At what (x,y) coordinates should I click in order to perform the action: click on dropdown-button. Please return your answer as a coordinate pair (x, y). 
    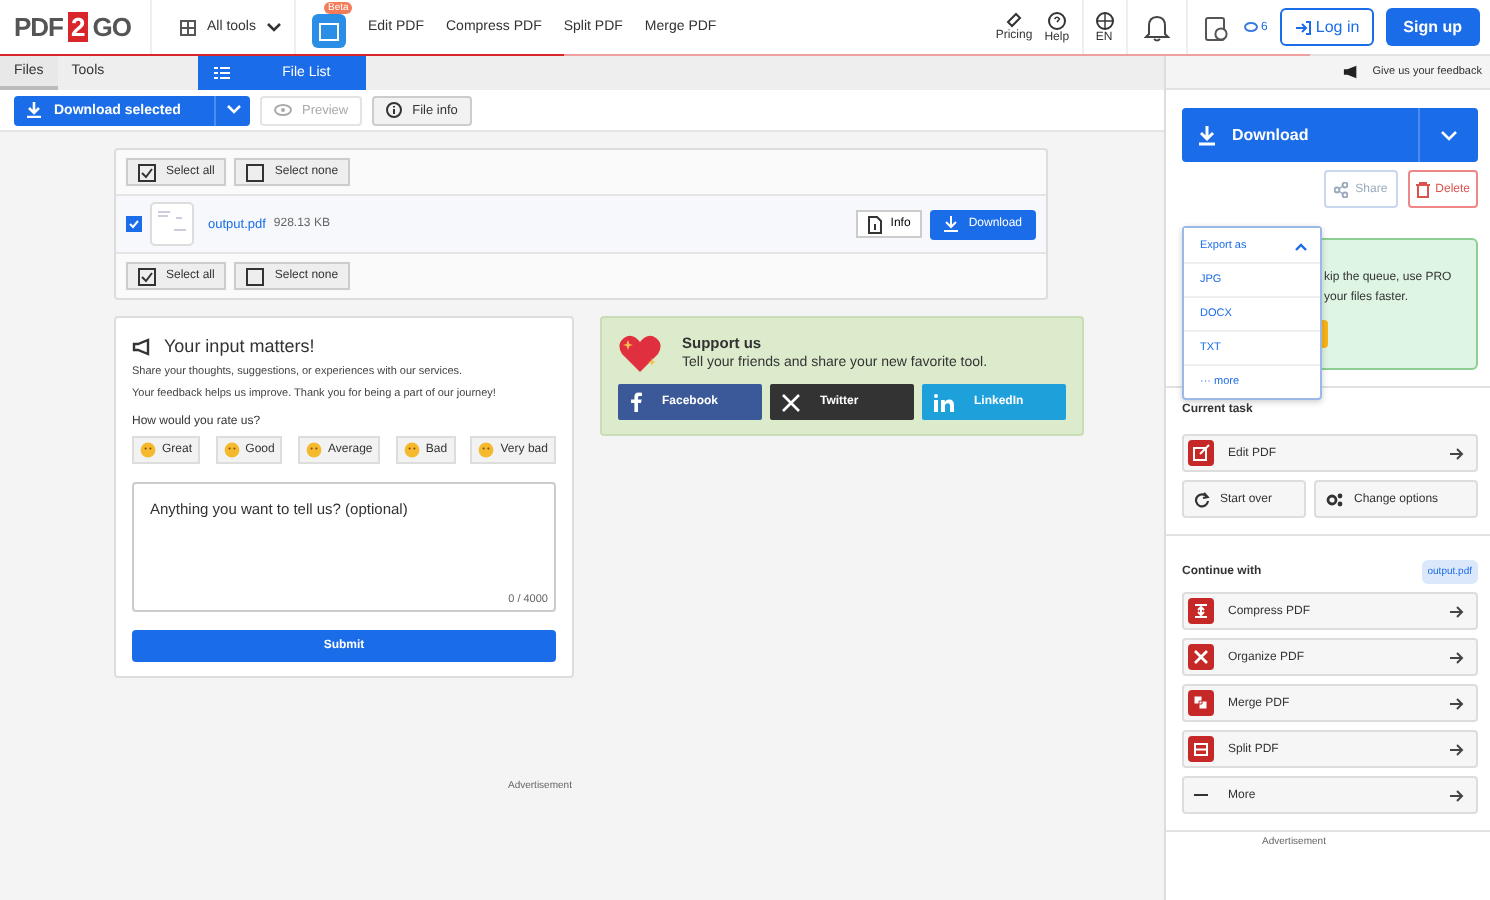
    Looking at the image, I should click on (232, 110).